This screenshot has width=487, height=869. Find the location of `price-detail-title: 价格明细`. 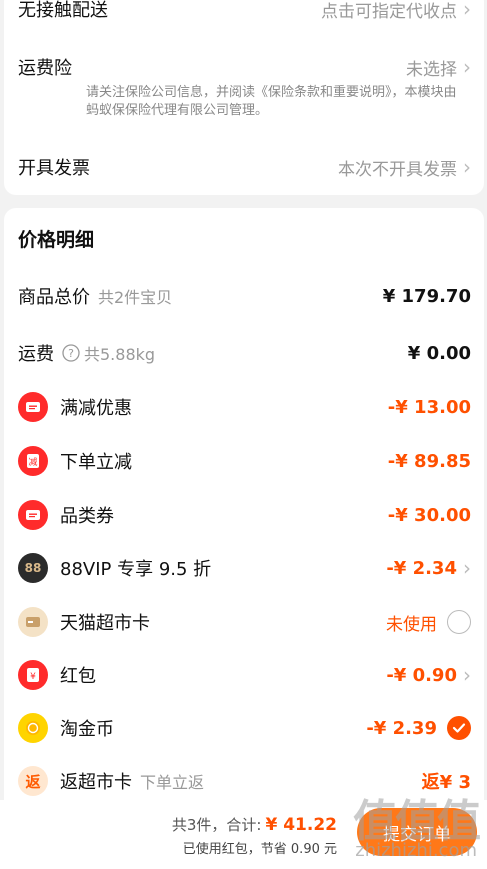

price-detail-title: 价格明细 is located at coordinates (56, 240).